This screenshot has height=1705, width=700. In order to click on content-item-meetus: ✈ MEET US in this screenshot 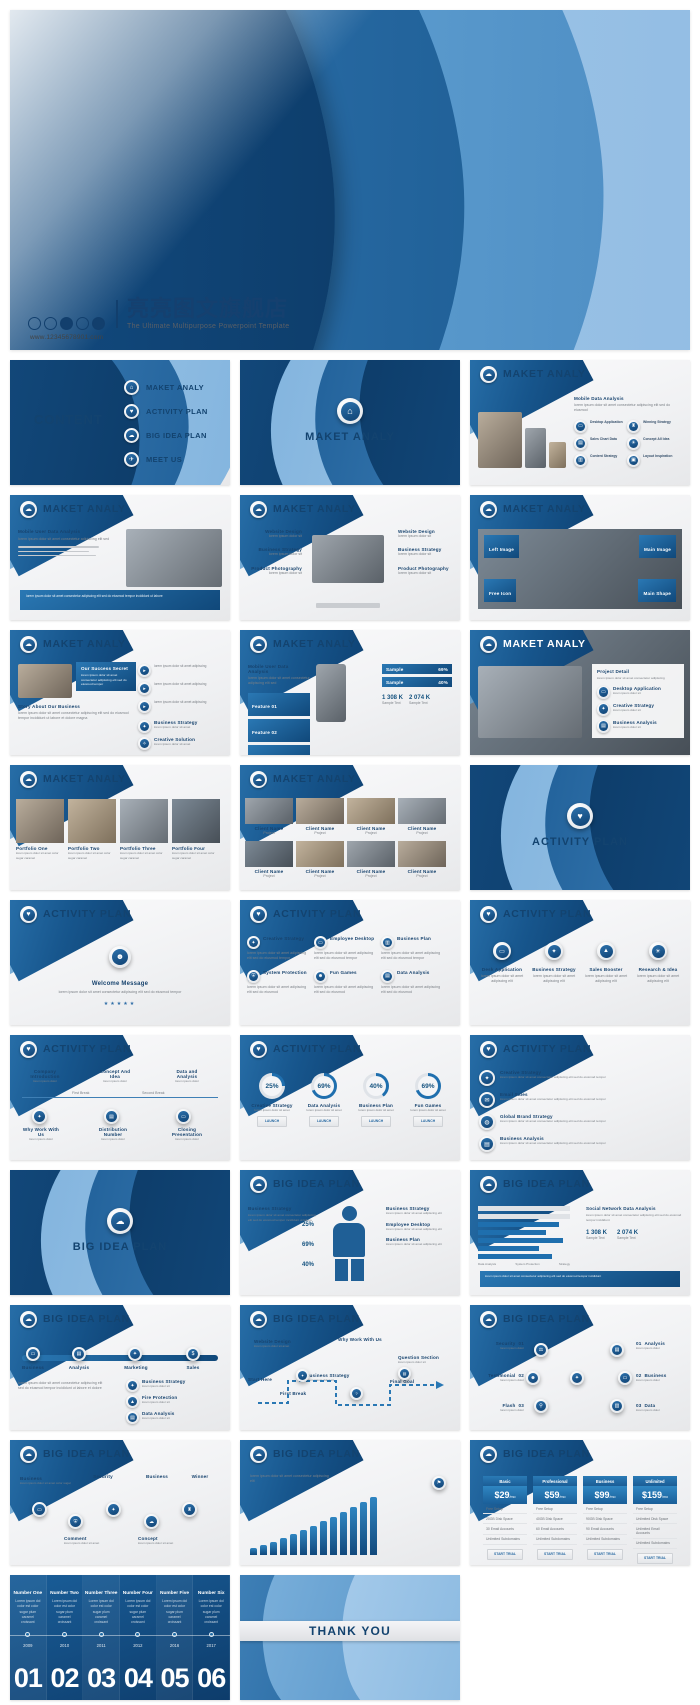, I will do `click(166, 459)`.